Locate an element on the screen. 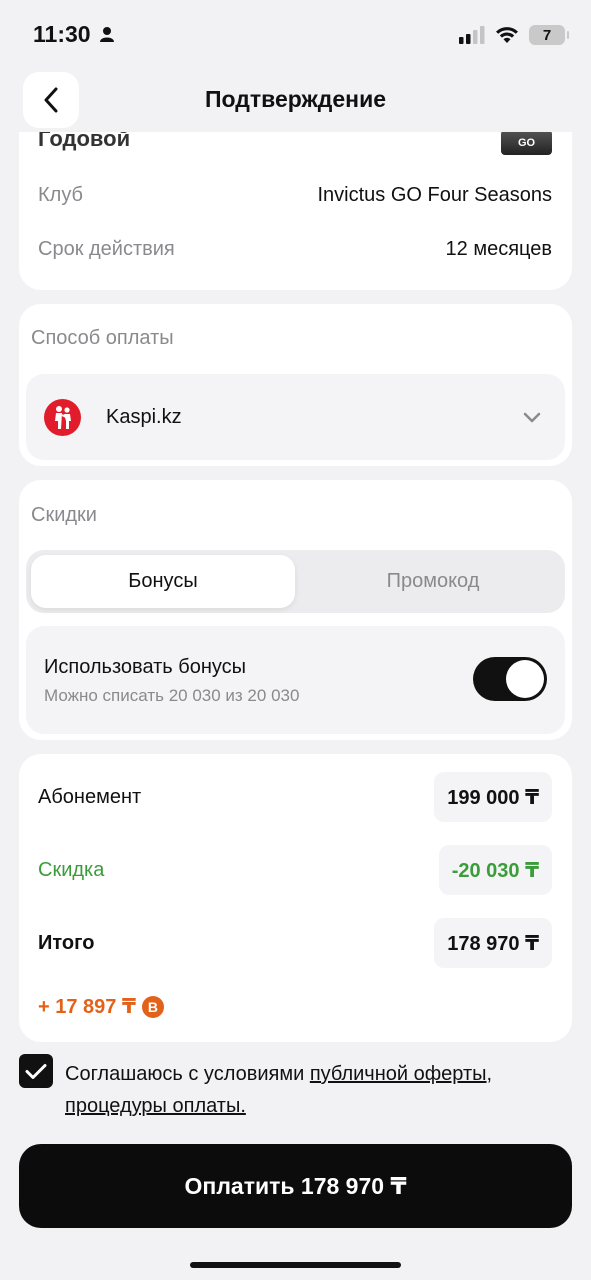  discounts-section-label: Скидки is located at coordinates (64, 515).